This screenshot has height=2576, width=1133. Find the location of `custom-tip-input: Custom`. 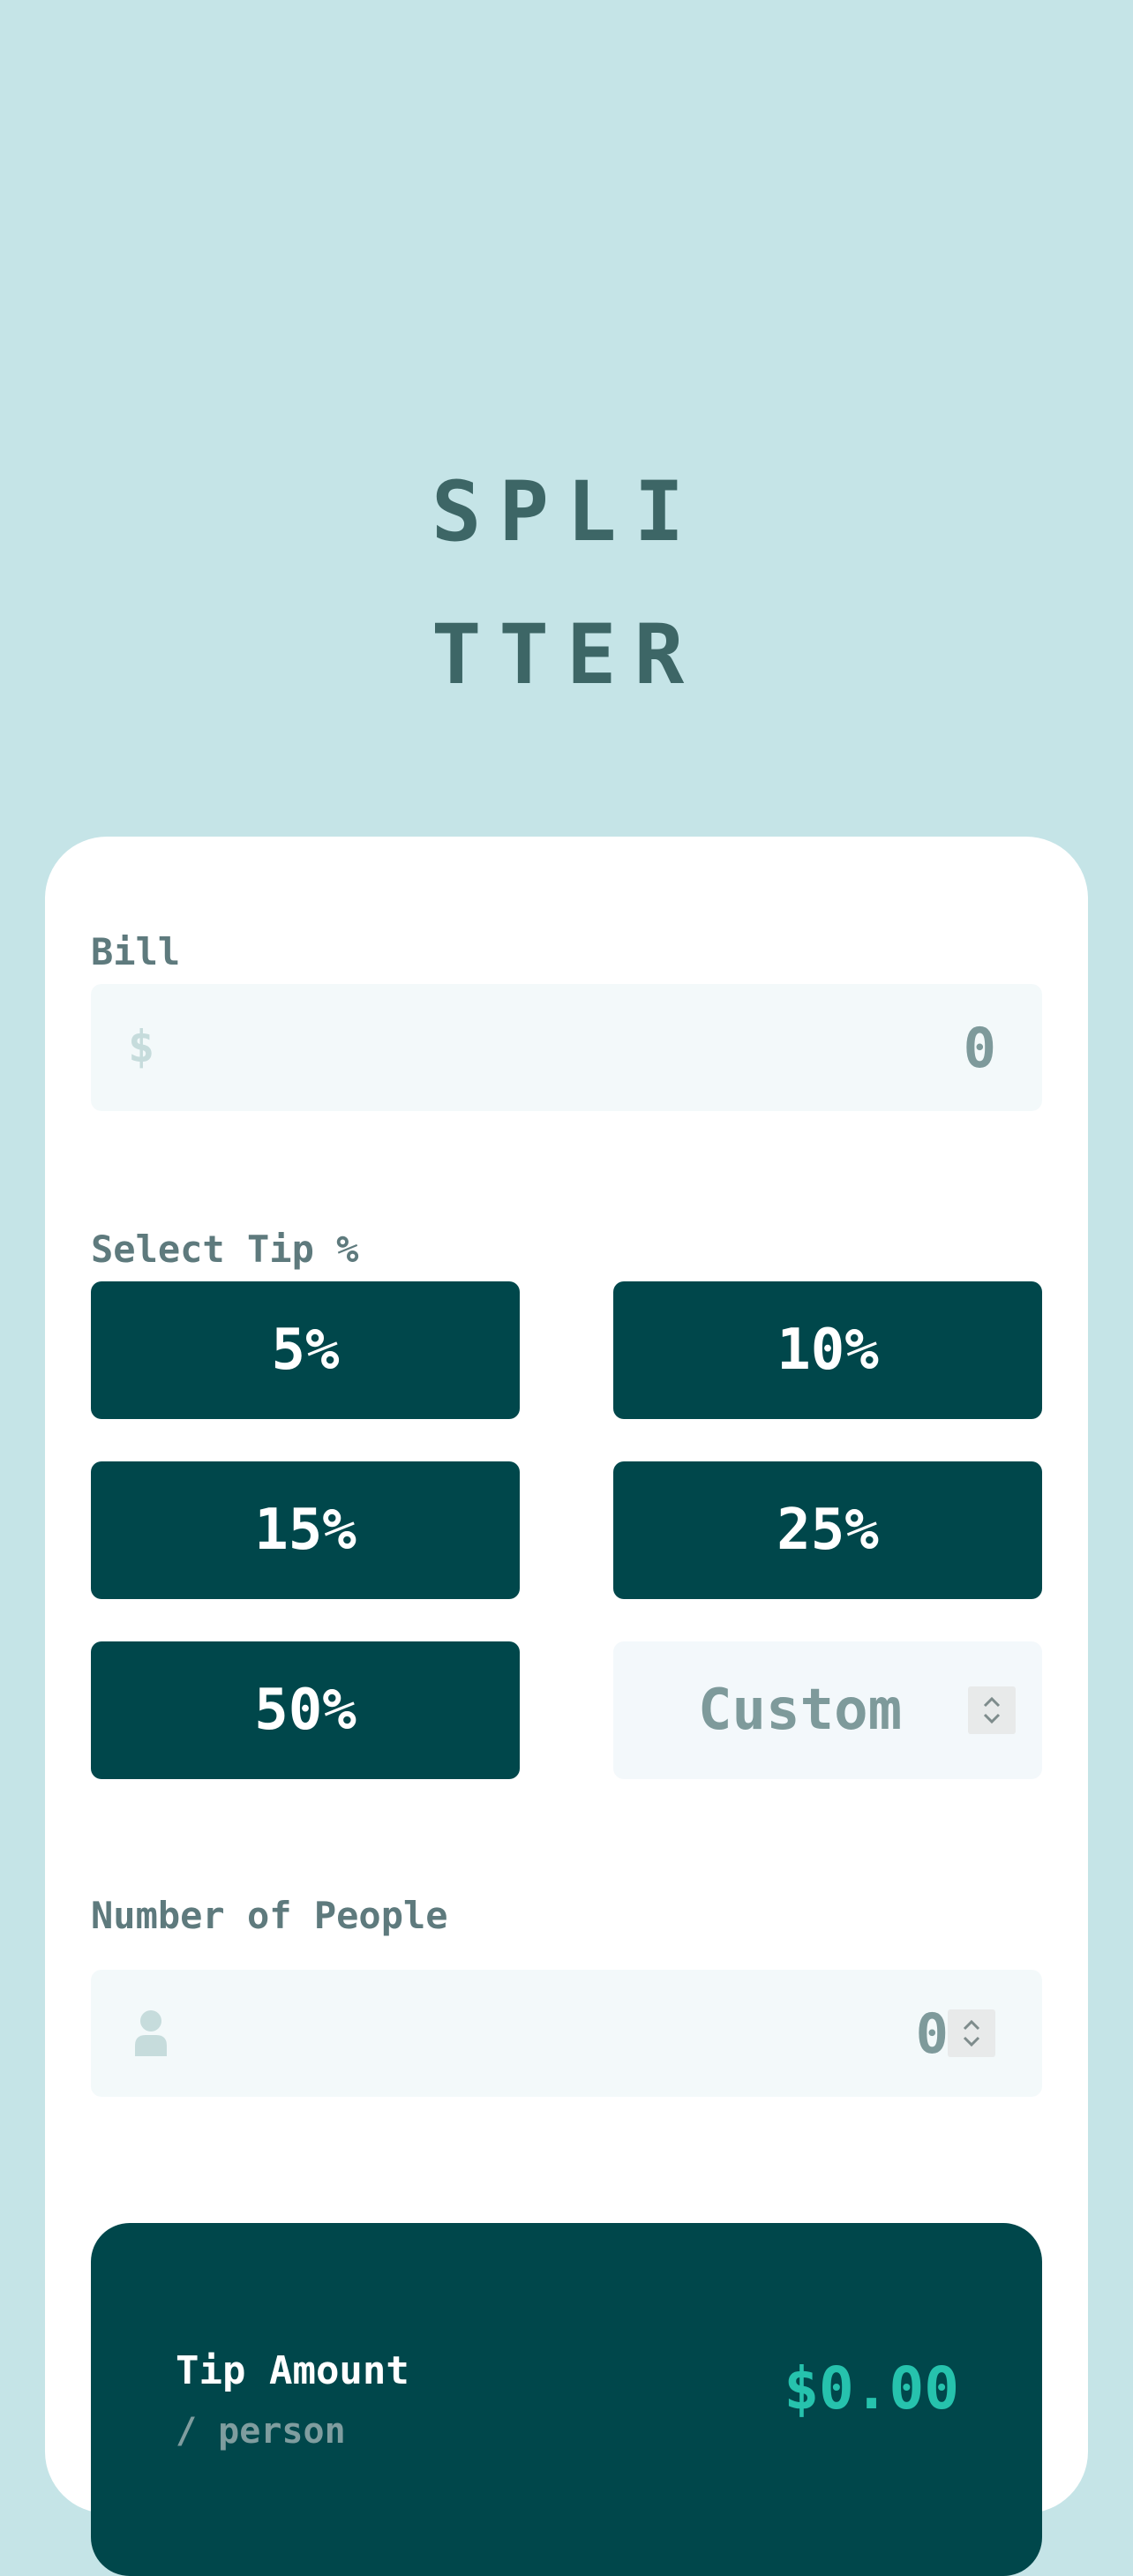

custom-tip-input: Custom is located at coordinates (827, 1710).